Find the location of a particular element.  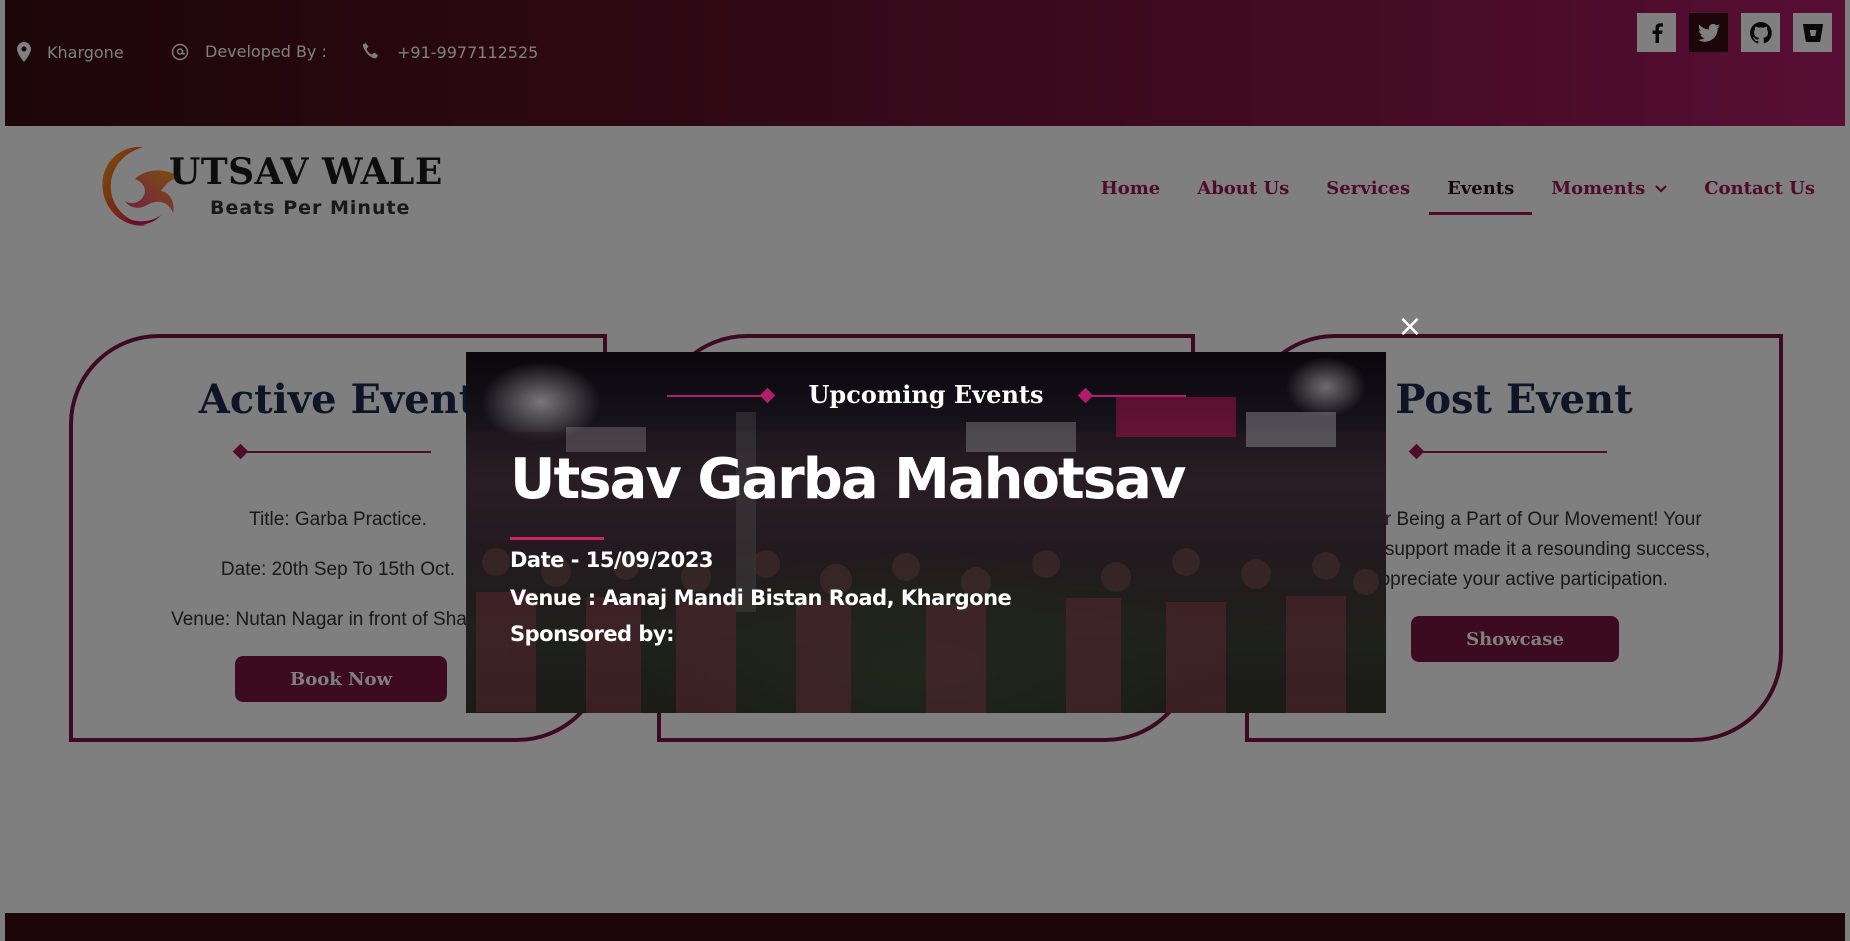

event-sponsored: Sponsored by: is located at coordinates (592, 634).